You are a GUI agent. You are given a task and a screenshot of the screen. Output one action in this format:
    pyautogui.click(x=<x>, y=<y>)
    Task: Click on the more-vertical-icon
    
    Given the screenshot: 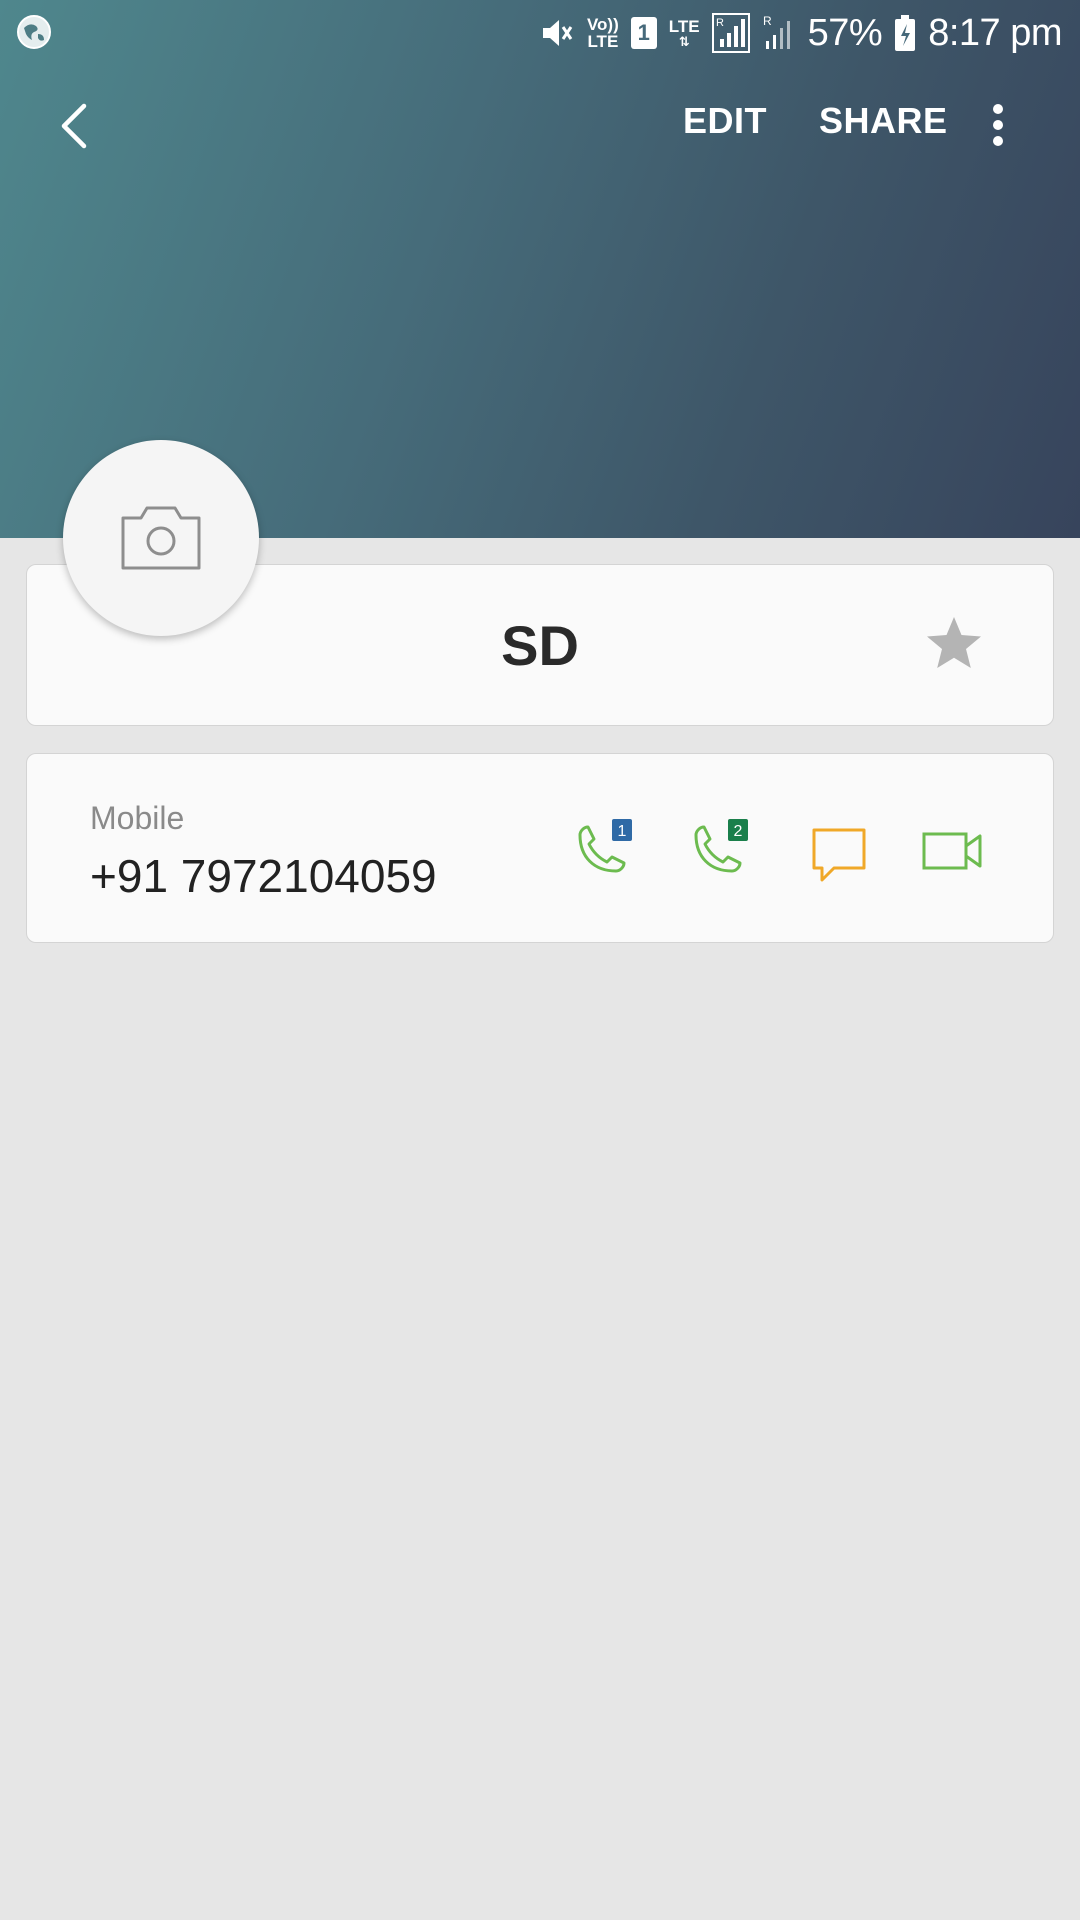 What is the action you would take?
    pyautogui.click(x=998, y=109)
    